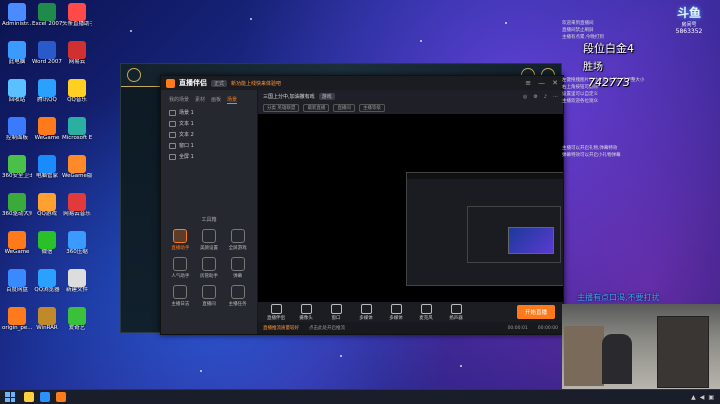  I want to click on left-tab: 我的场景, so click(179, 100).